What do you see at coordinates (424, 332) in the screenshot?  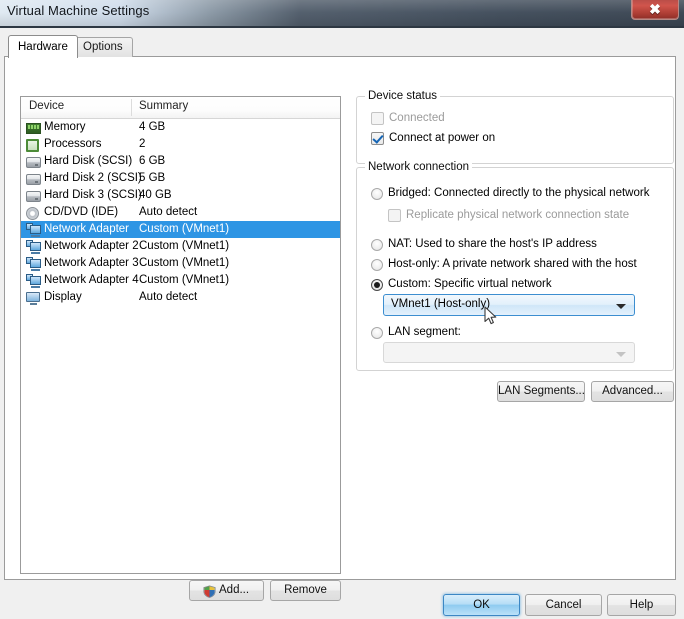 I see `radio-lan-segment-label: LAN segment:` at bounding box center [424, 332].